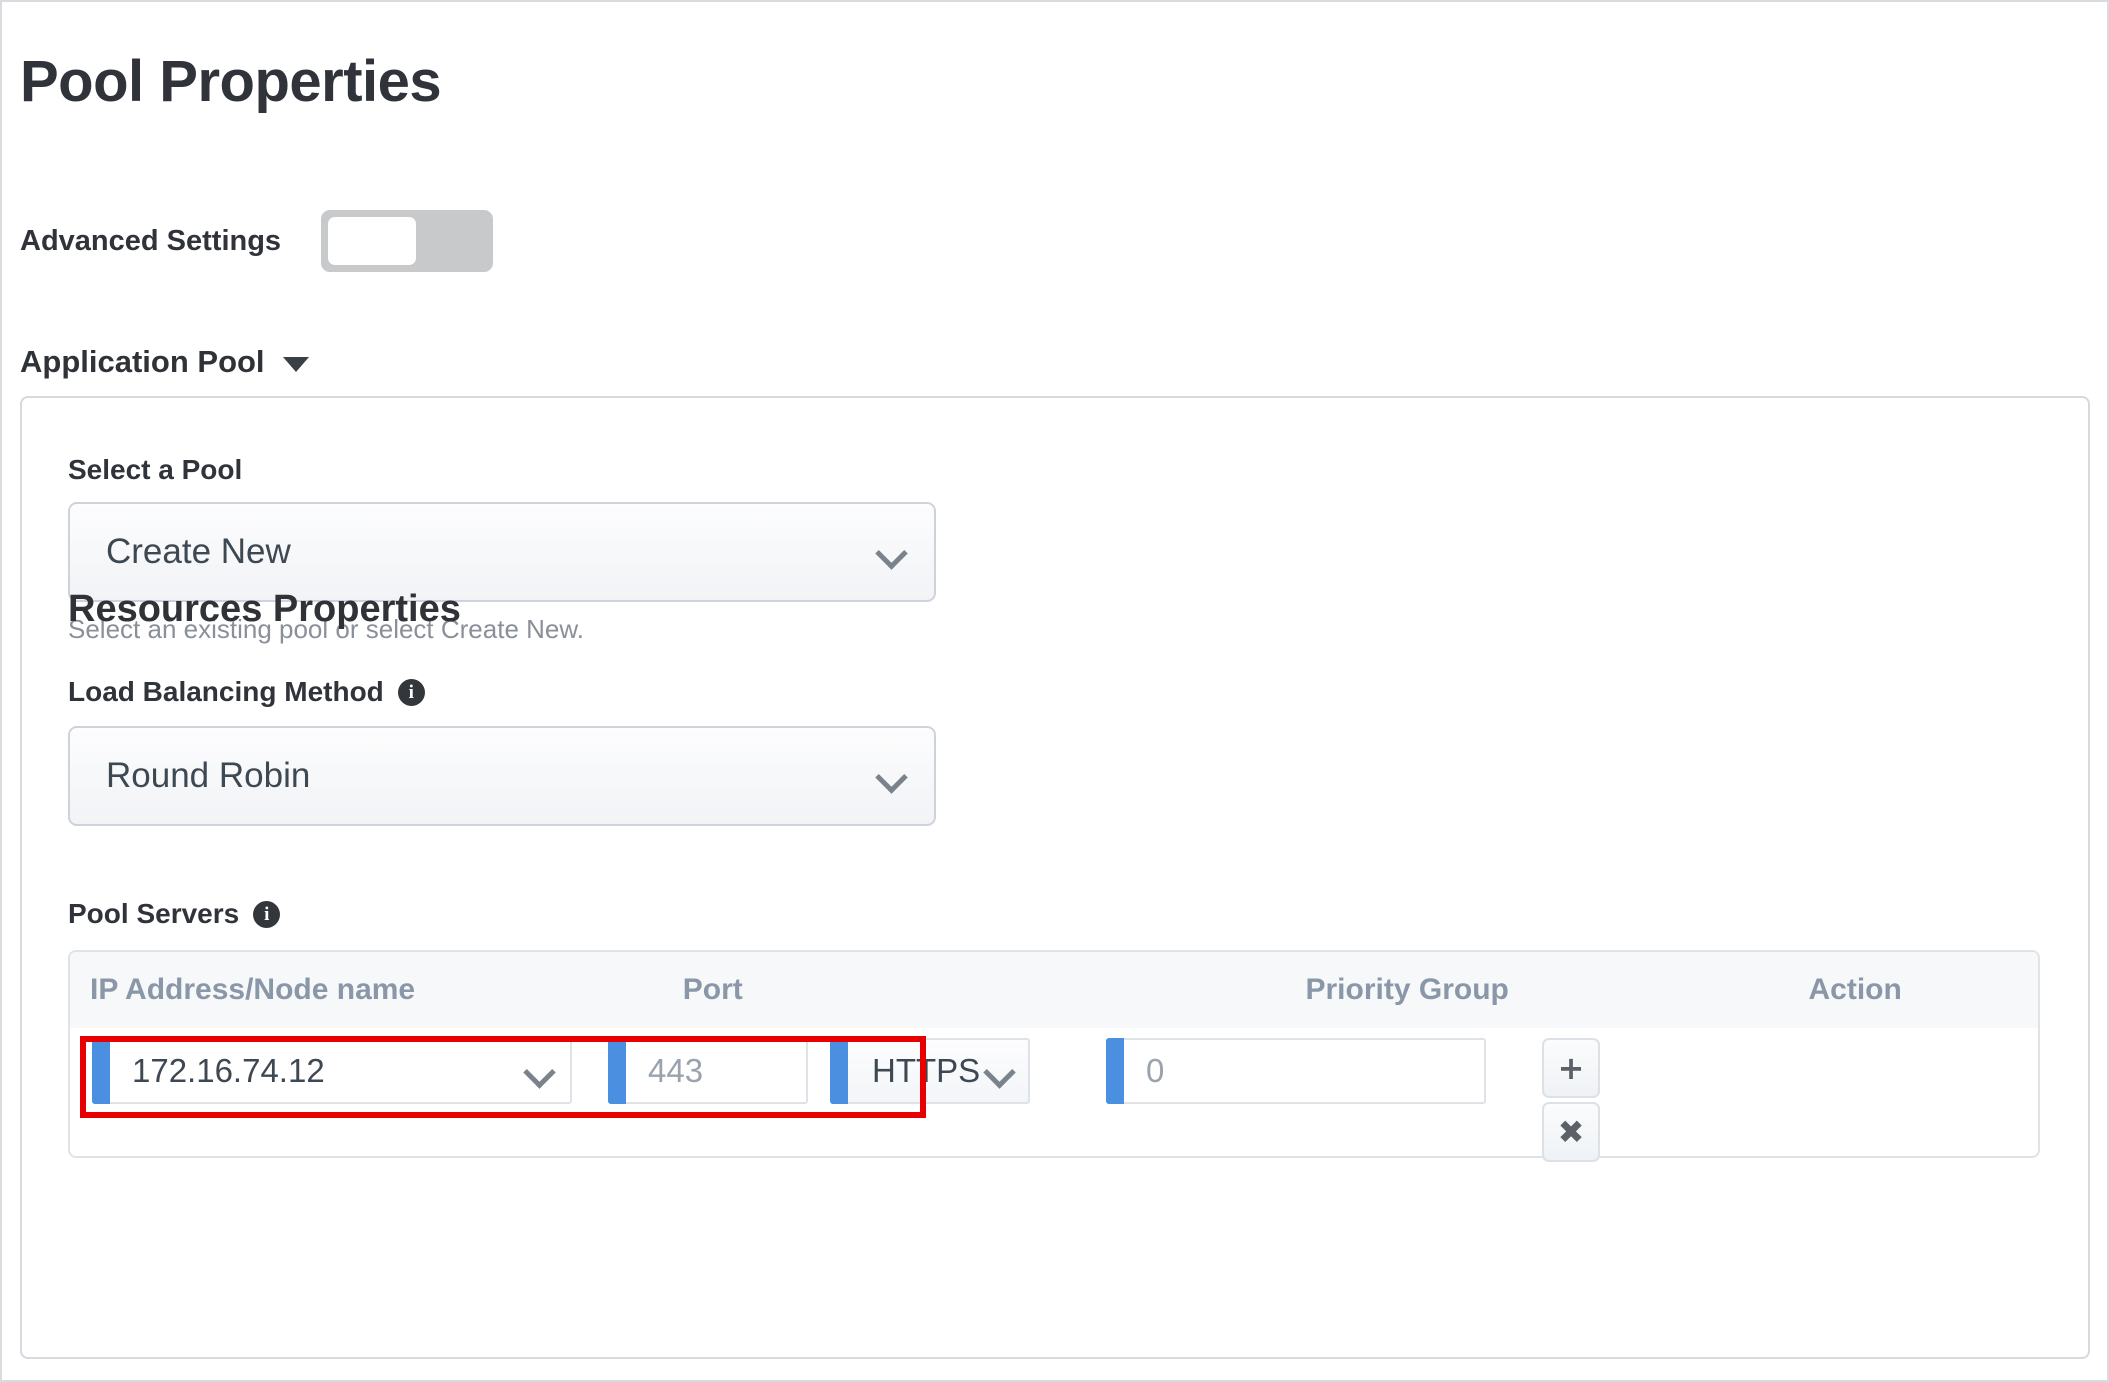 Image resolution: width=2109 pixels, height=1382 pixels. I want to click on advanced-settings-row: Advanced Settings, so click(257, 241).